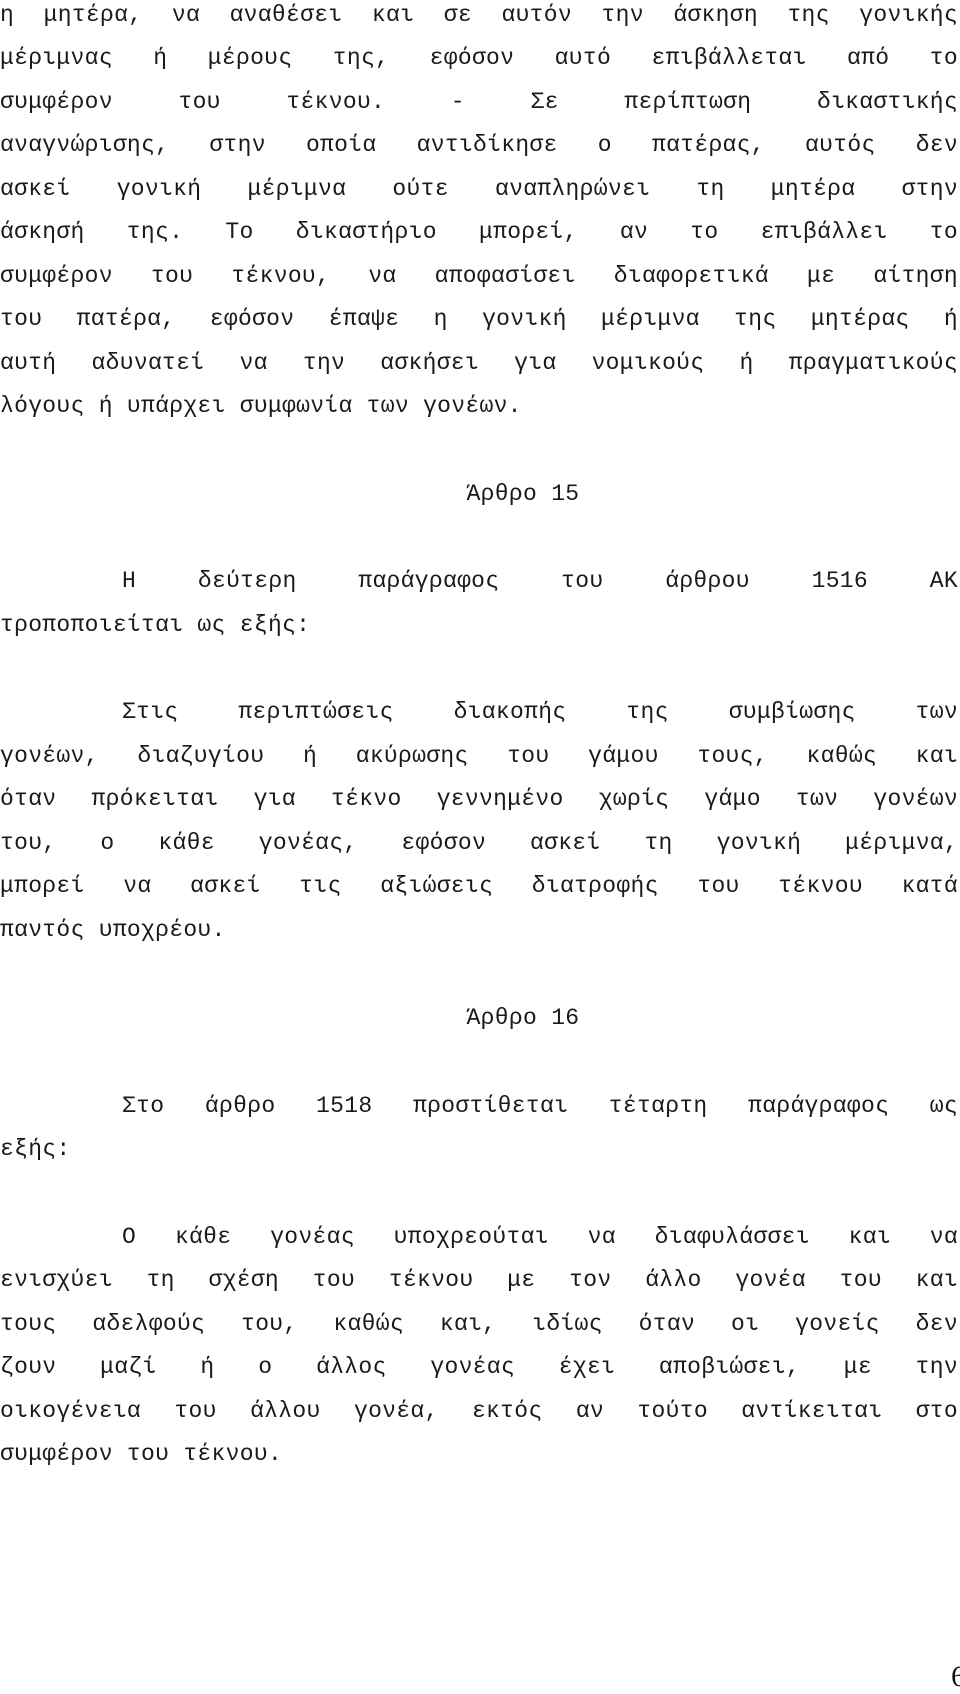  I want to click on text-line: τροποποιείται ως εξής:, so click(155, 625).